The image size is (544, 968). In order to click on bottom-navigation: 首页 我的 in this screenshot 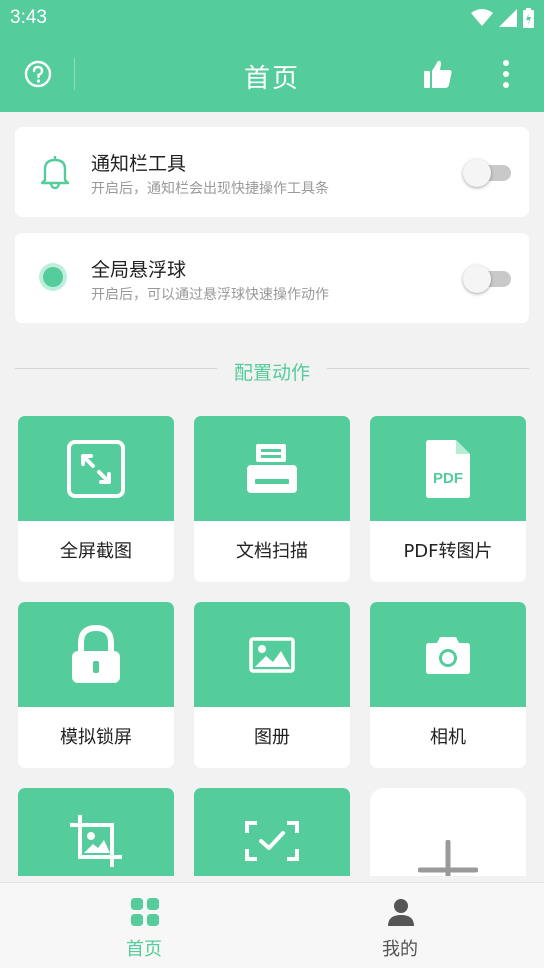, I will do `click(272, 925)`.